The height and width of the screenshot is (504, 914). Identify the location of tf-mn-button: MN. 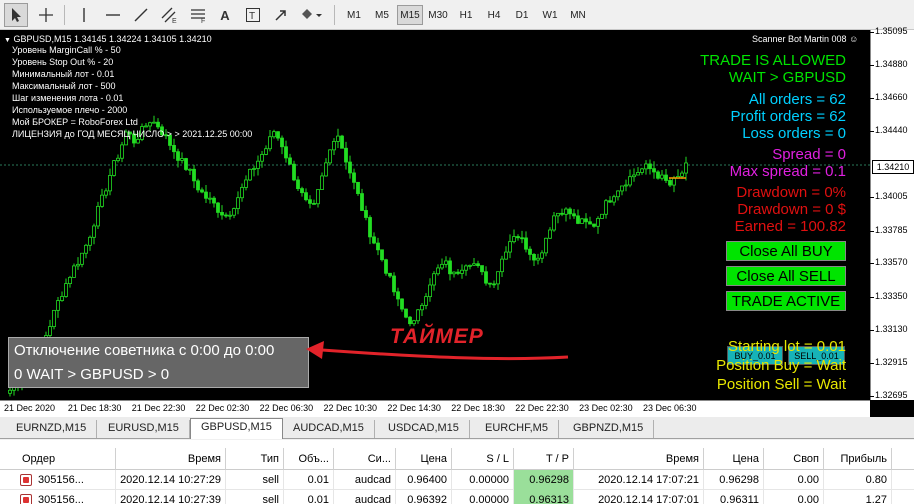
(578, 15).